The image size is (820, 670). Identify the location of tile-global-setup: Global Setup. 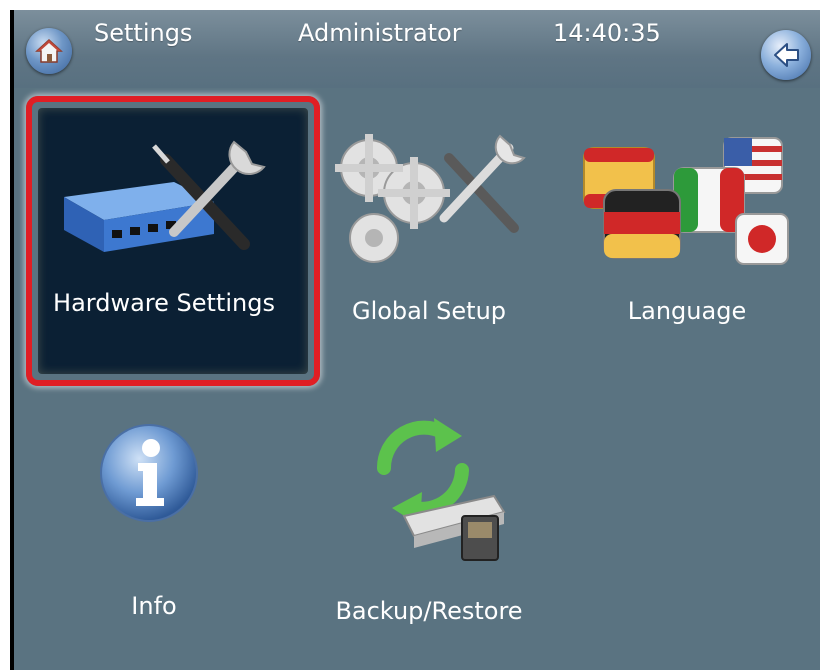
(429, 233).